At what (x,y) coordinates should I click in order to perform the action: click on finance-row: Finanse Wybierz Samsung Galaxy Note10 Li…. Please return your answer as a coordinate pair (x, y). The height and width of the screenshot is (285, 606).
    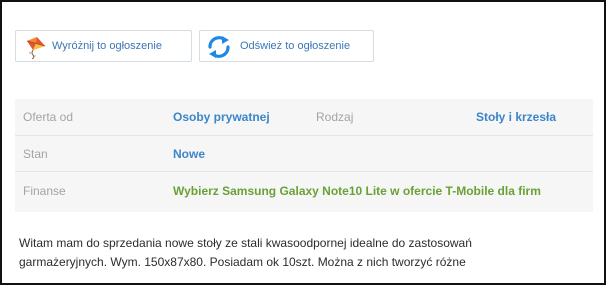
    Looking at the image, I should click on (304, 191).